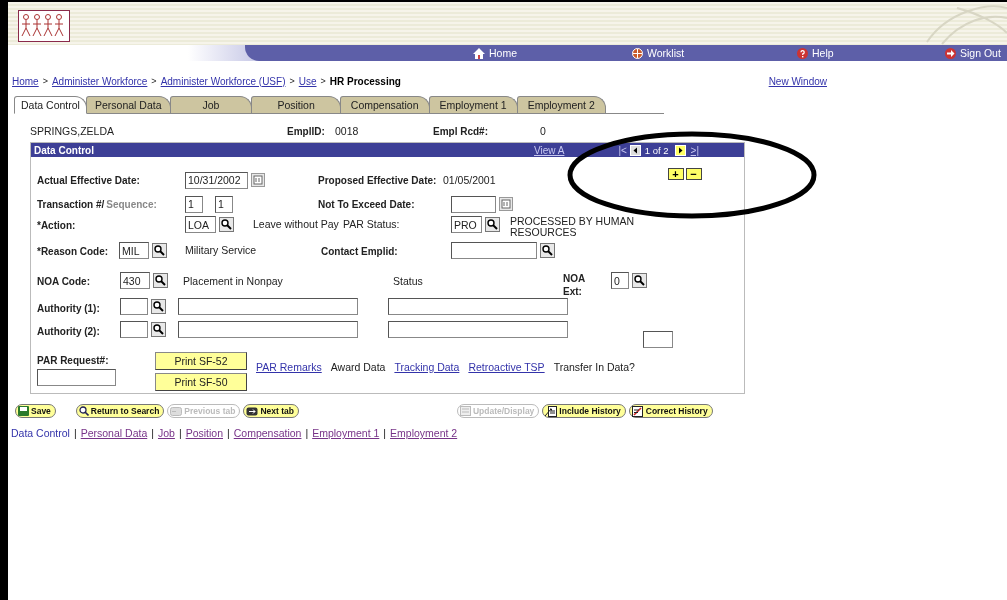 This screenshot has width=1007, height=600. I want to click on page-link: Personal Data, so click(114, 433).